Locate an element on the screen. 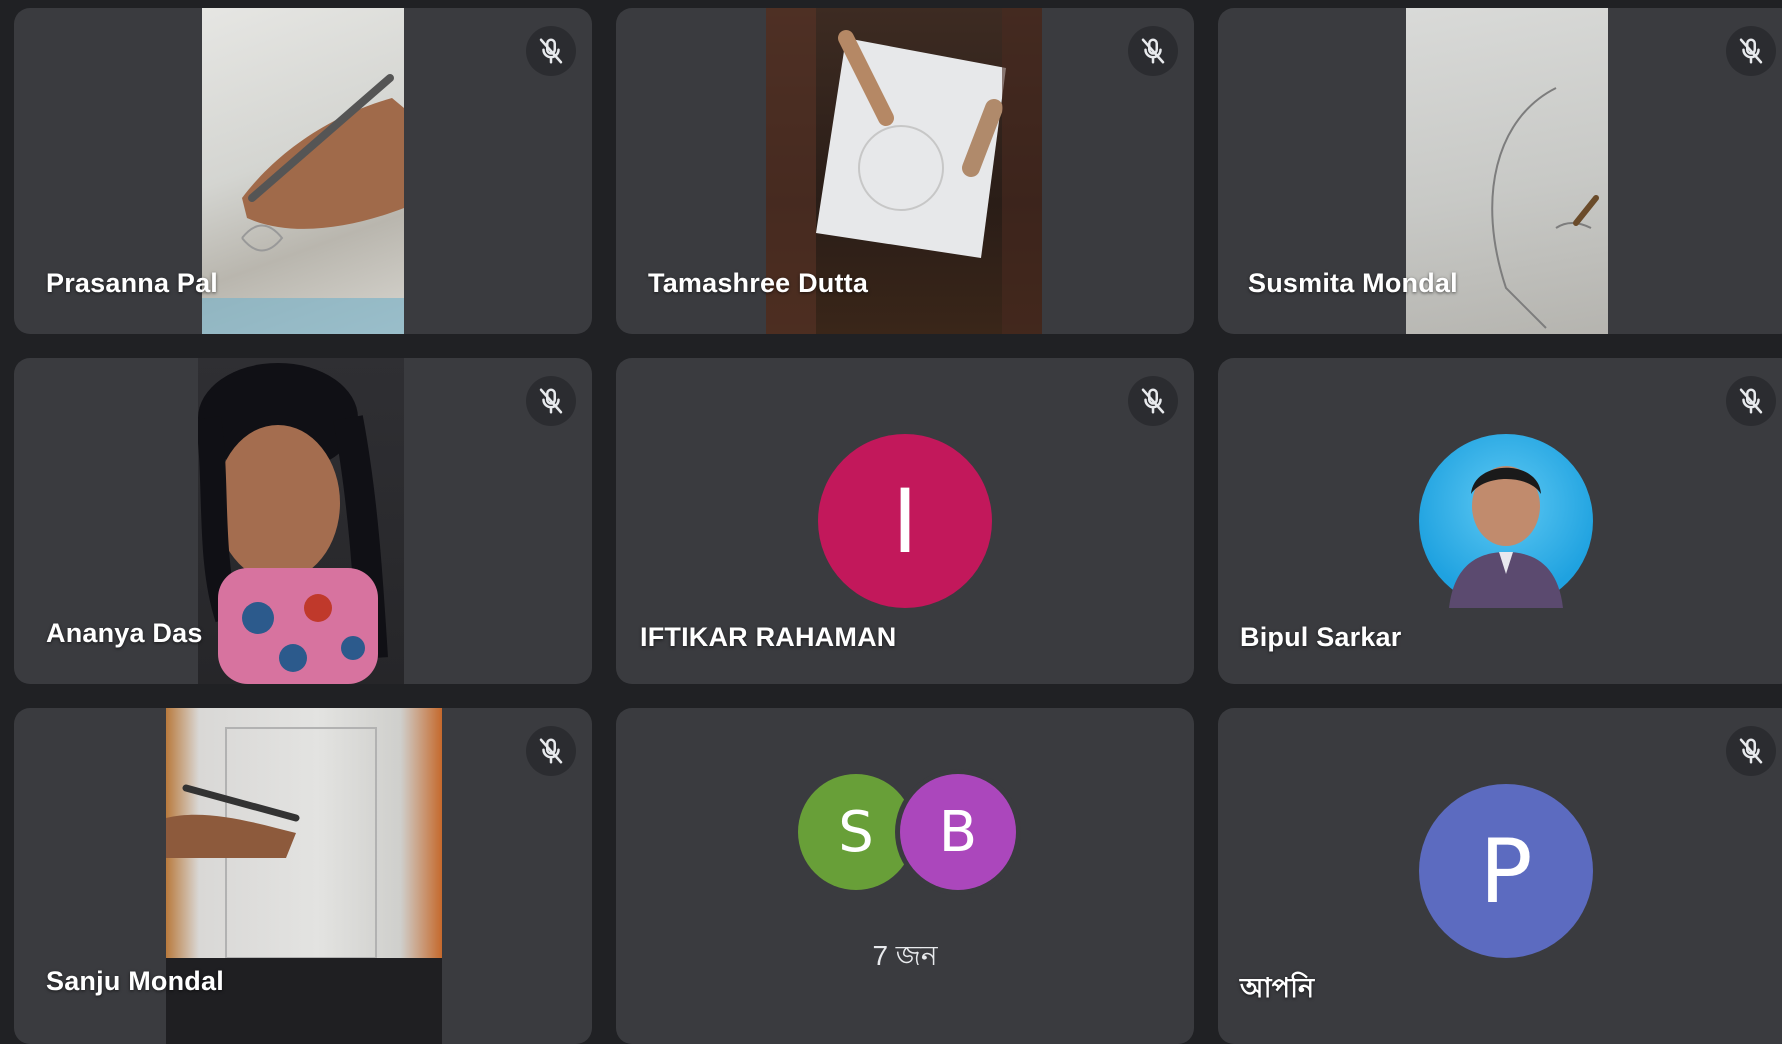 This screenshot has height=1044, width=1782. drawing-hand-image is located at coordinates (303, 204).